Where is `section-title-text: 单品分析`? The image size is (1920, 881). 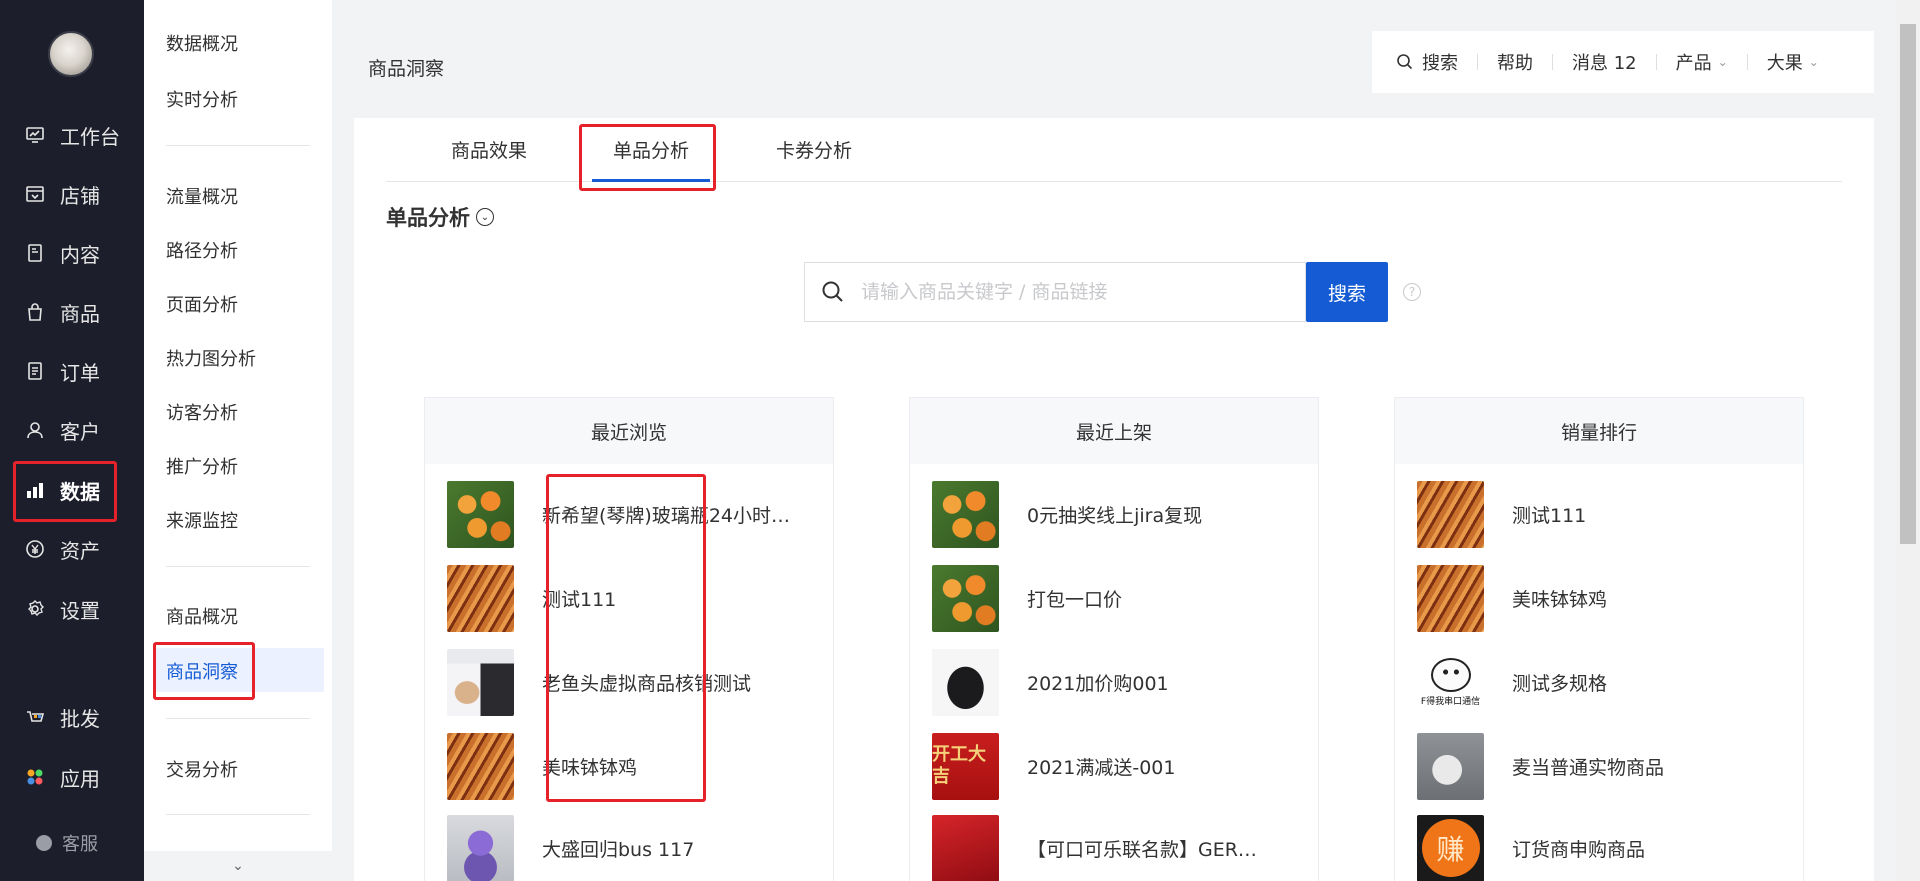
section-title-text: 单品分析 is located at coordinates (428, 218).